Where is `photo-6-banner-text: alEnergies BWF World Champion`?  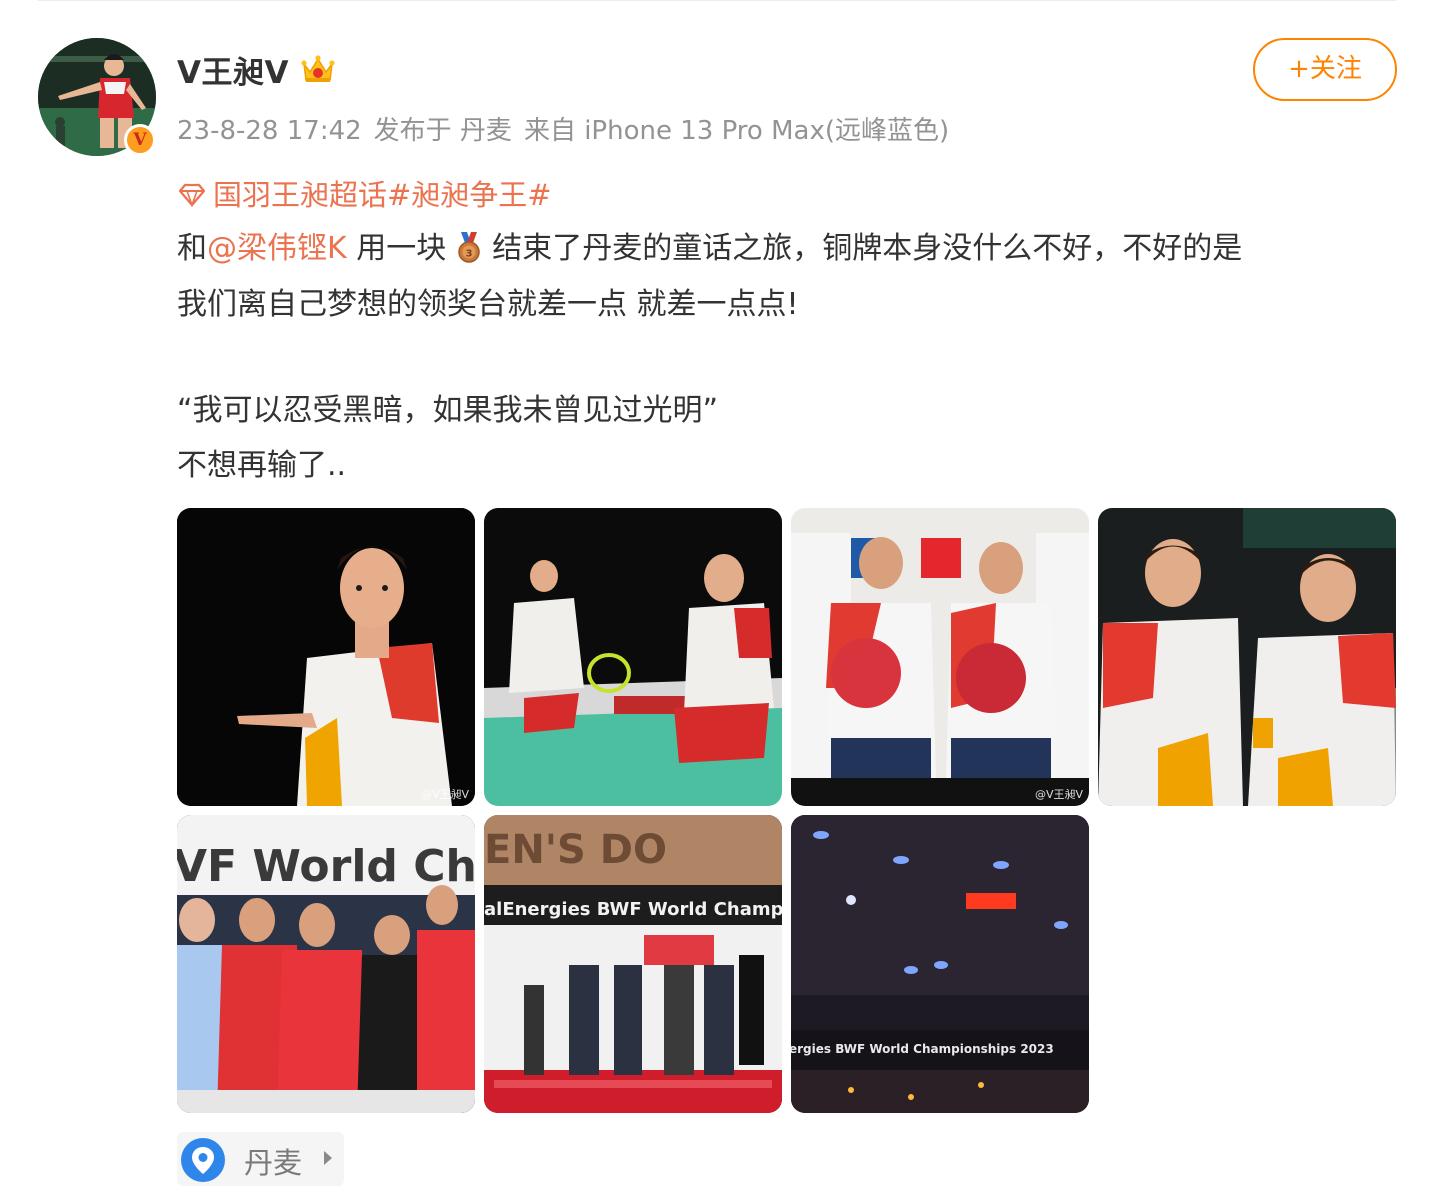 photo-6-banner-text: alEnergies BWF World Champion is located at coordinates (633, 909).